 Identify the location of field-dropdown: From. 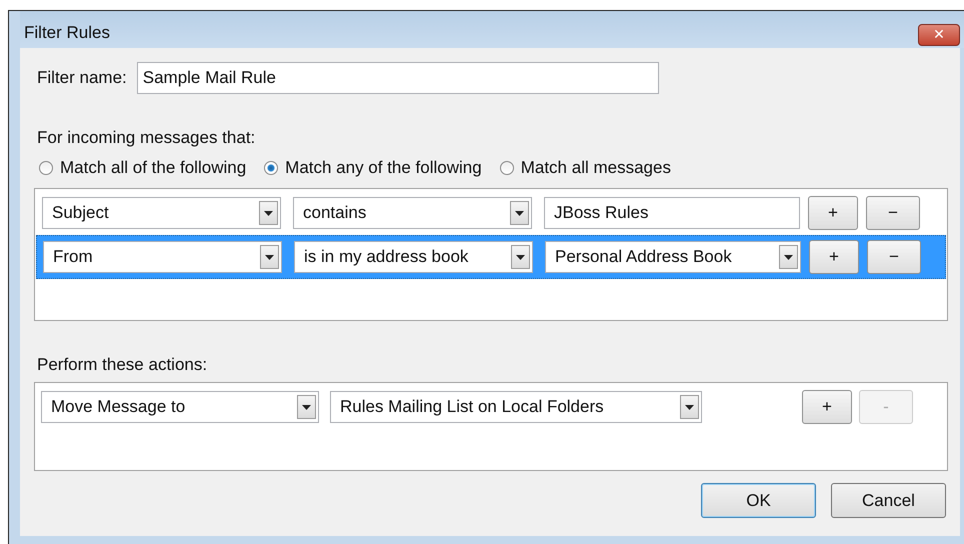
(162, 257).